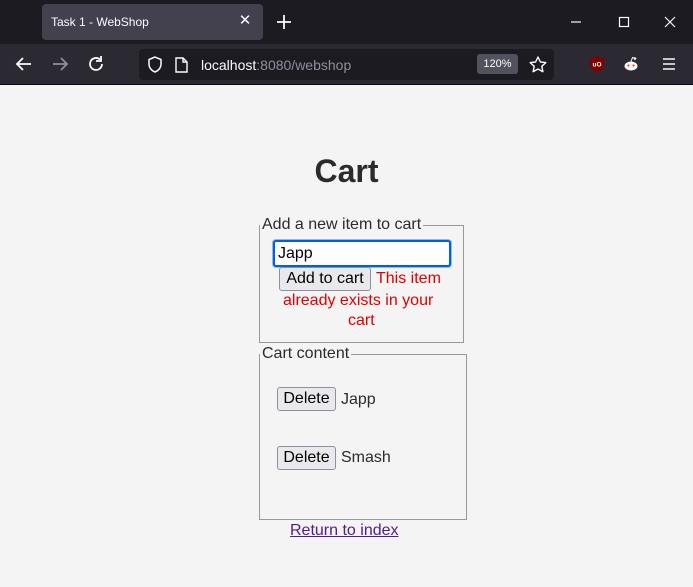 The width and height of the screenshot is (693, 587). Describe the element at coordinates (358, 300) in the screenshot. I see `error-message-line-2: already exists in your` at that location.